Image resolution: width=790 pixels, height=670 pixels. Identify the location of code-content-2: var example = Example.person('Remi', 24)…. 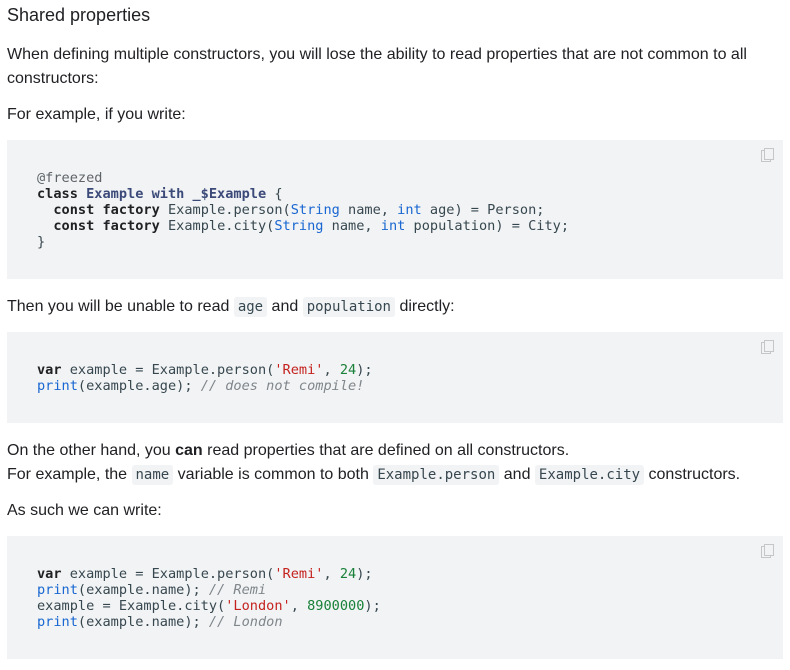
(205, 378).